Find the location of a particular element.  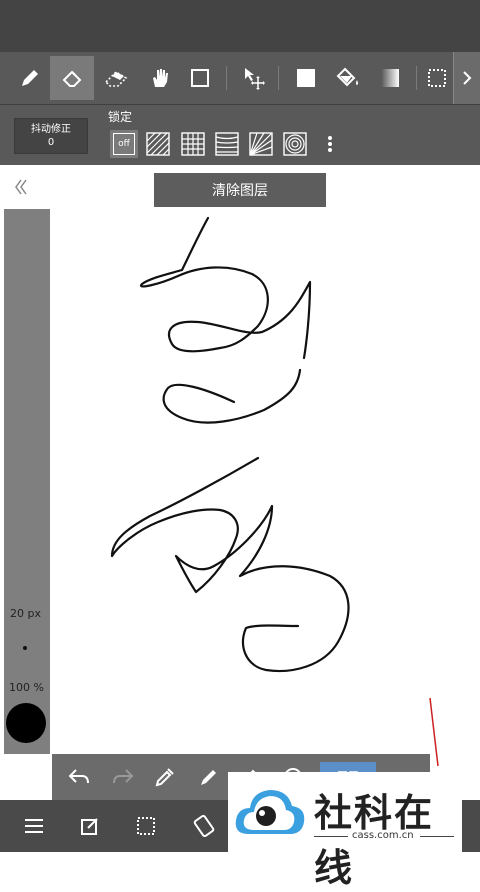

ruler-off-button: off is located at coordinates (124, 144).